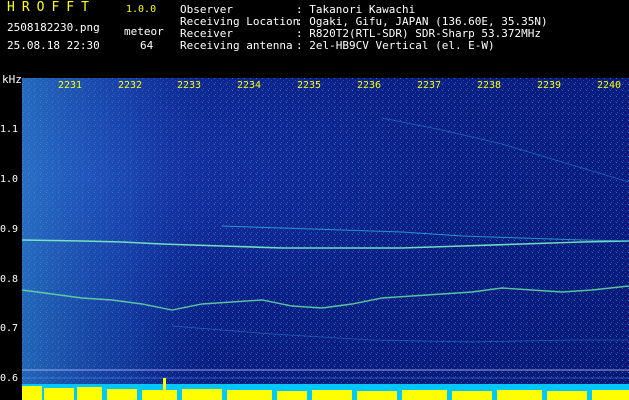 This screenshot has height=400, width=629. I want to click on x-tick-2231: 2231, so click(70, 85).